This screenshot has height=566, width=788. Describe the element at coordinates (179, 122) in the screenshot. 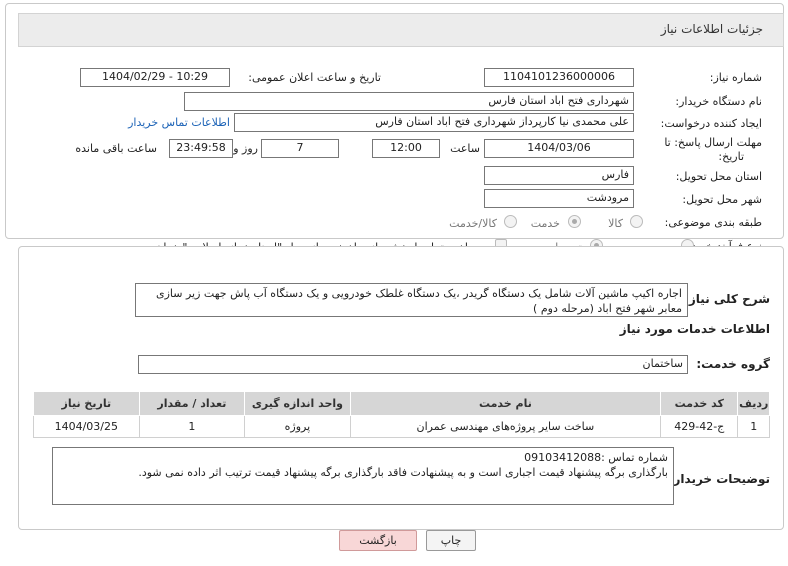

I see `buyer-contact-link: اطلاعات تماس خریدار` at that location.